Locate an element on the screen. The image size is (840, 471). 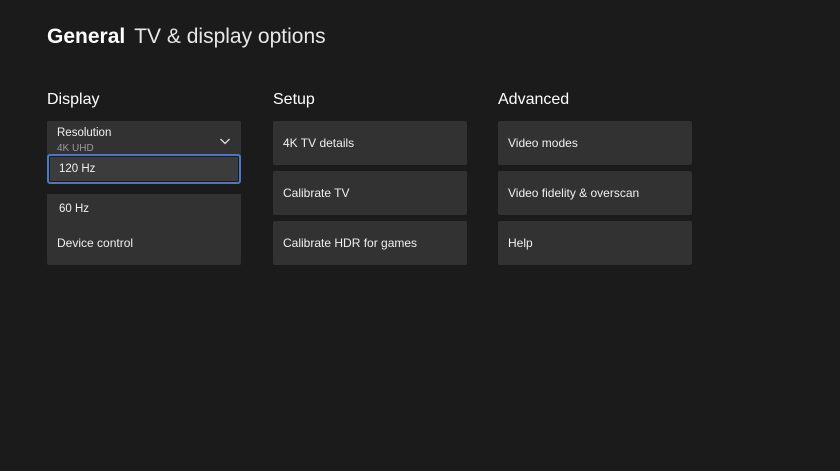
refresh-option-label: 60 Hz is located at coordinates (74, 209).